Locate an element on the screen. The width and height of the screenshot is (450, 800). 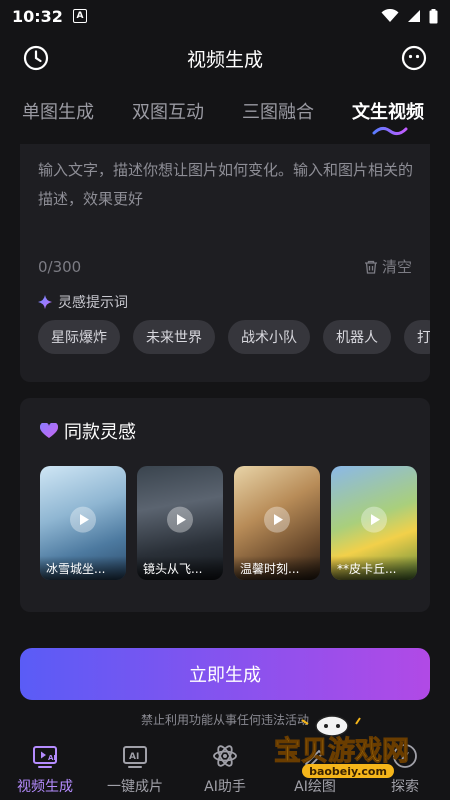
chip-robot: 机器人 is located at coordinates (357, 337).